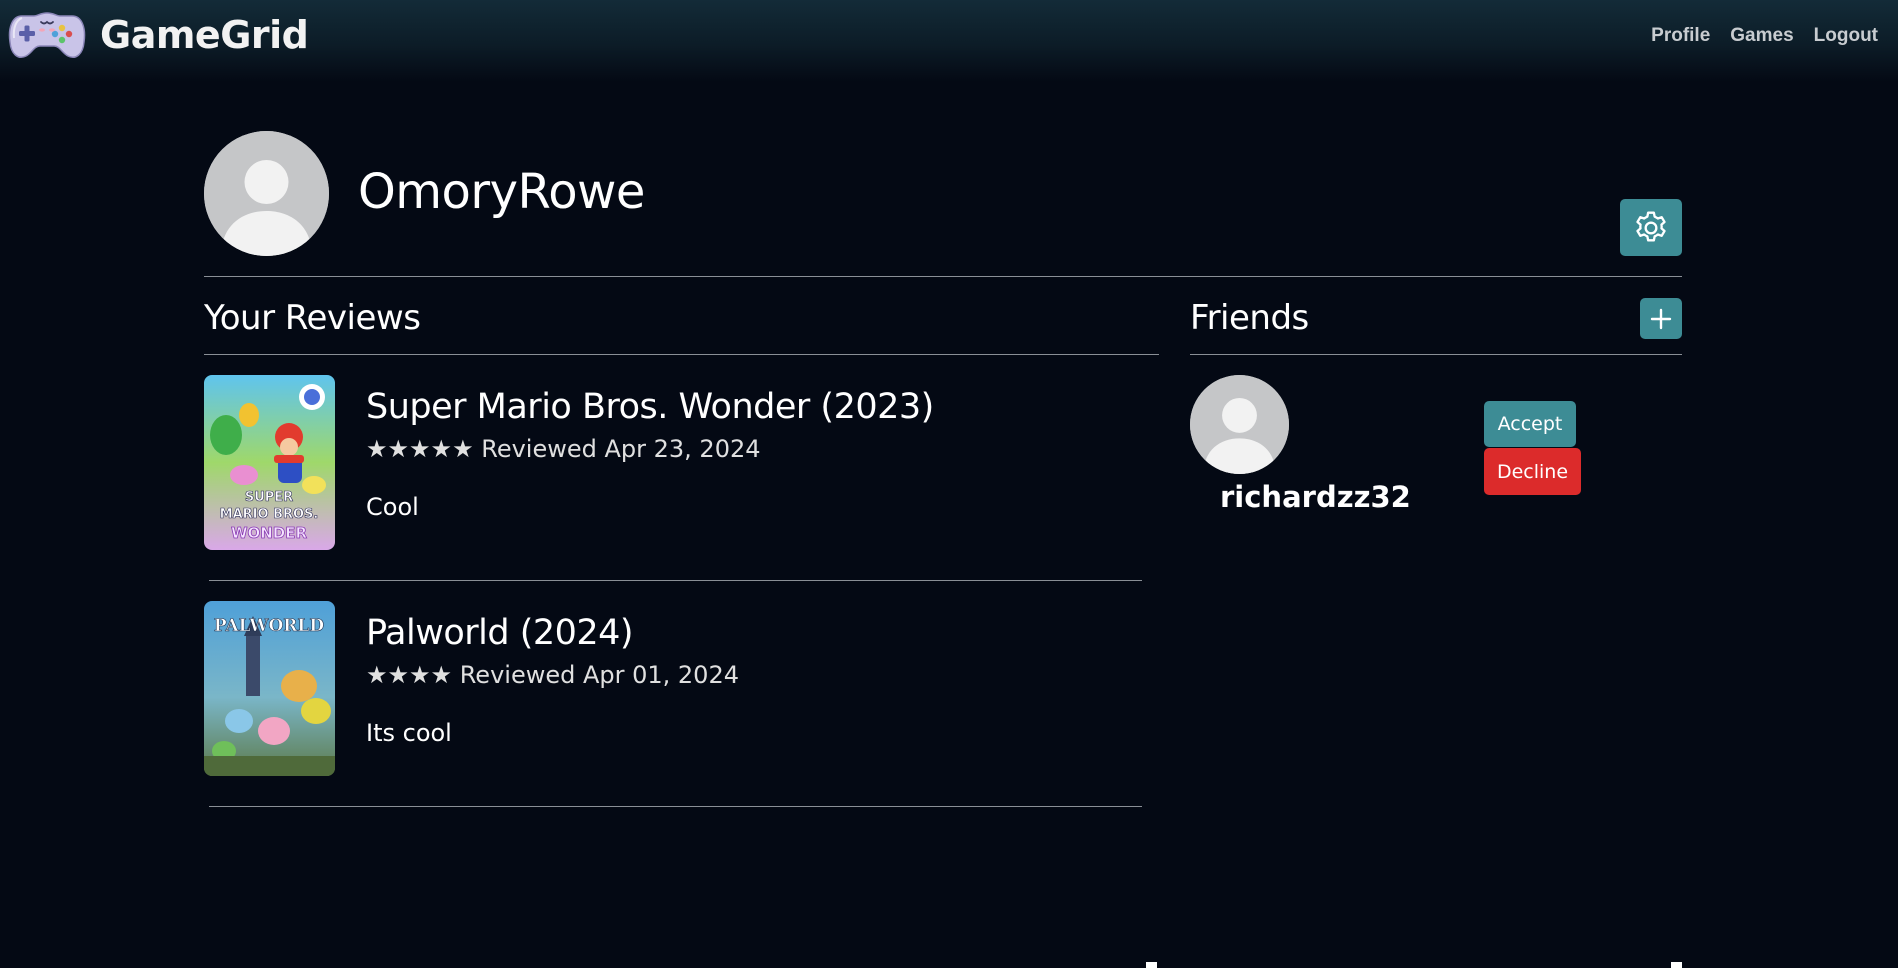 Image resolution: width=1898 pixels, height=968 pixels. I want to click on gear-icon, so click(1651, 226).